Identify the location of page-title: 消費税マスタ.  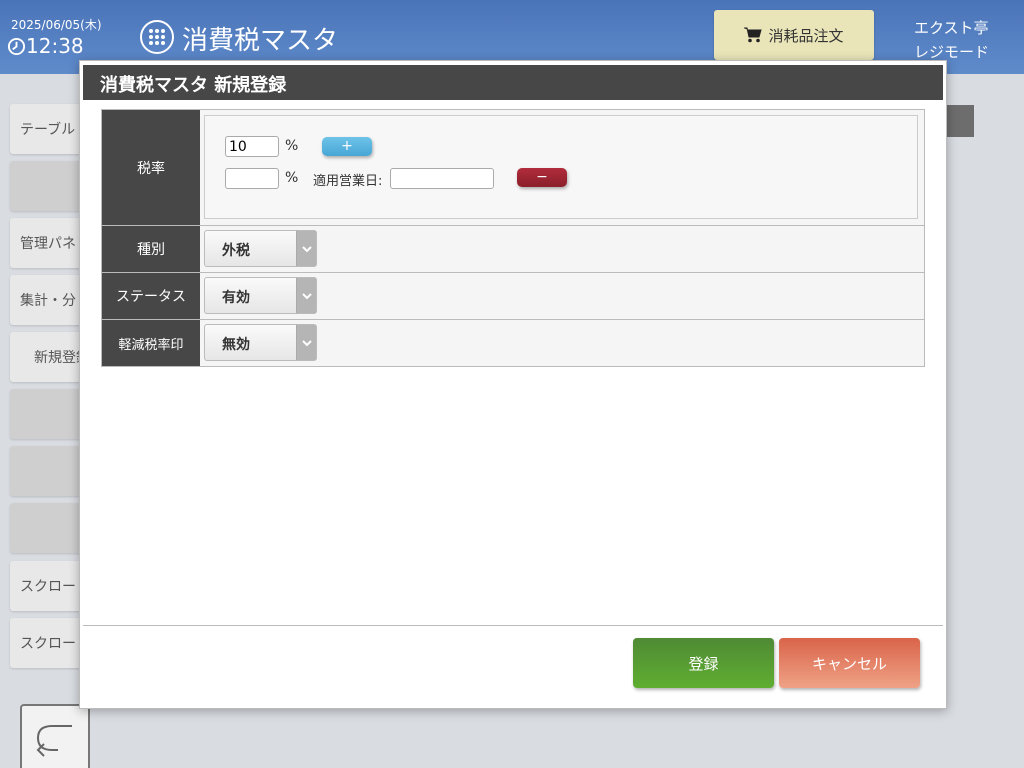
(260, 41).